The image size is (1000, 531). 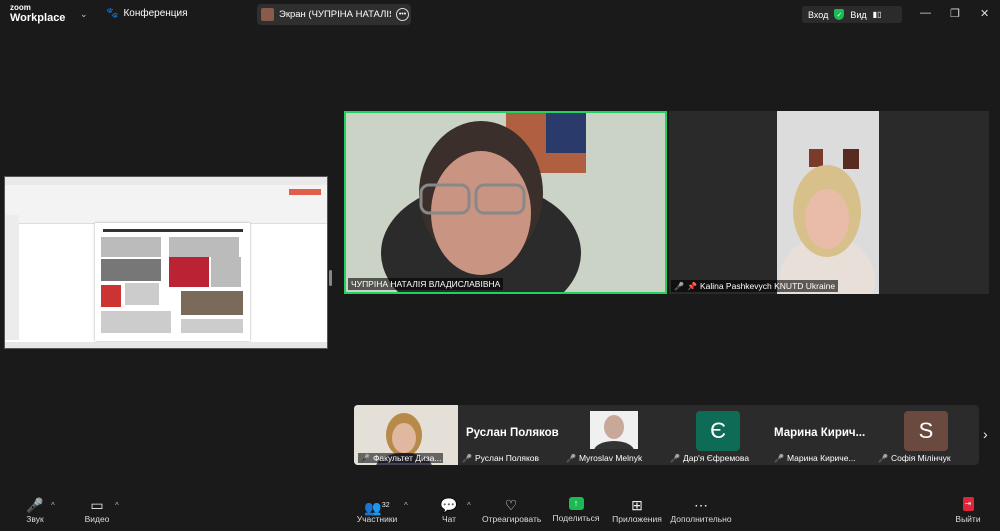 I want to click on view-grid-icon: ▮▯, so click(x=877, y=14).